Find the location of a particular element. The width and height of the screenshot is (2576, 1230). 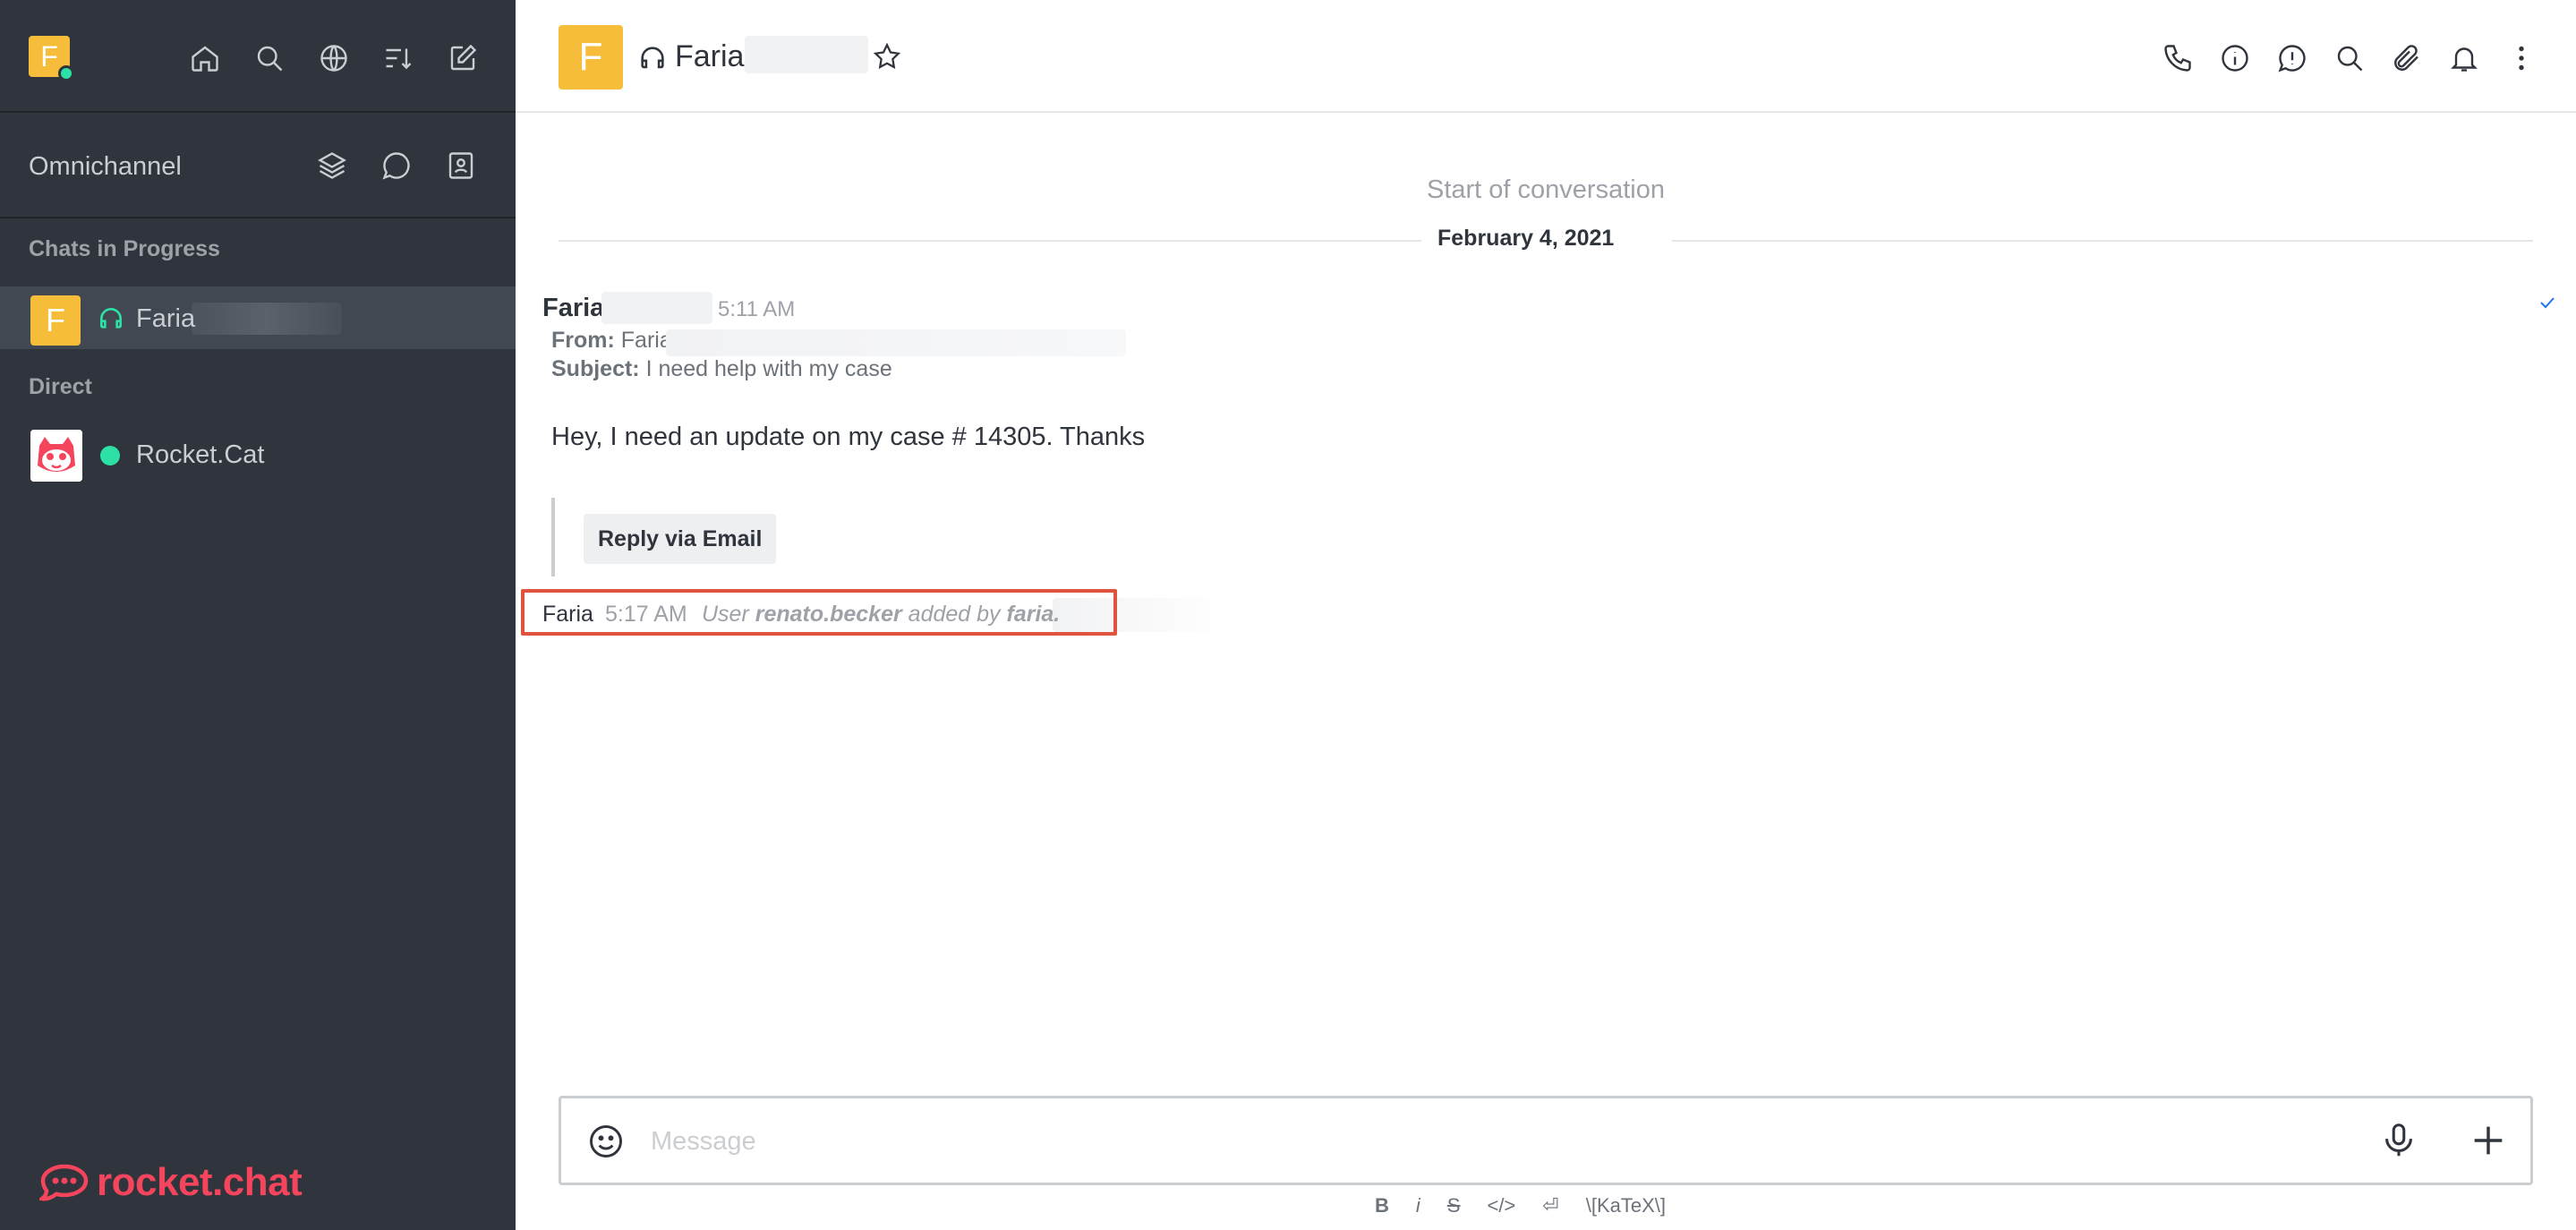

sidebar-item-rocket-cat: Rocket.Cat is located at coordinates (258, 454).